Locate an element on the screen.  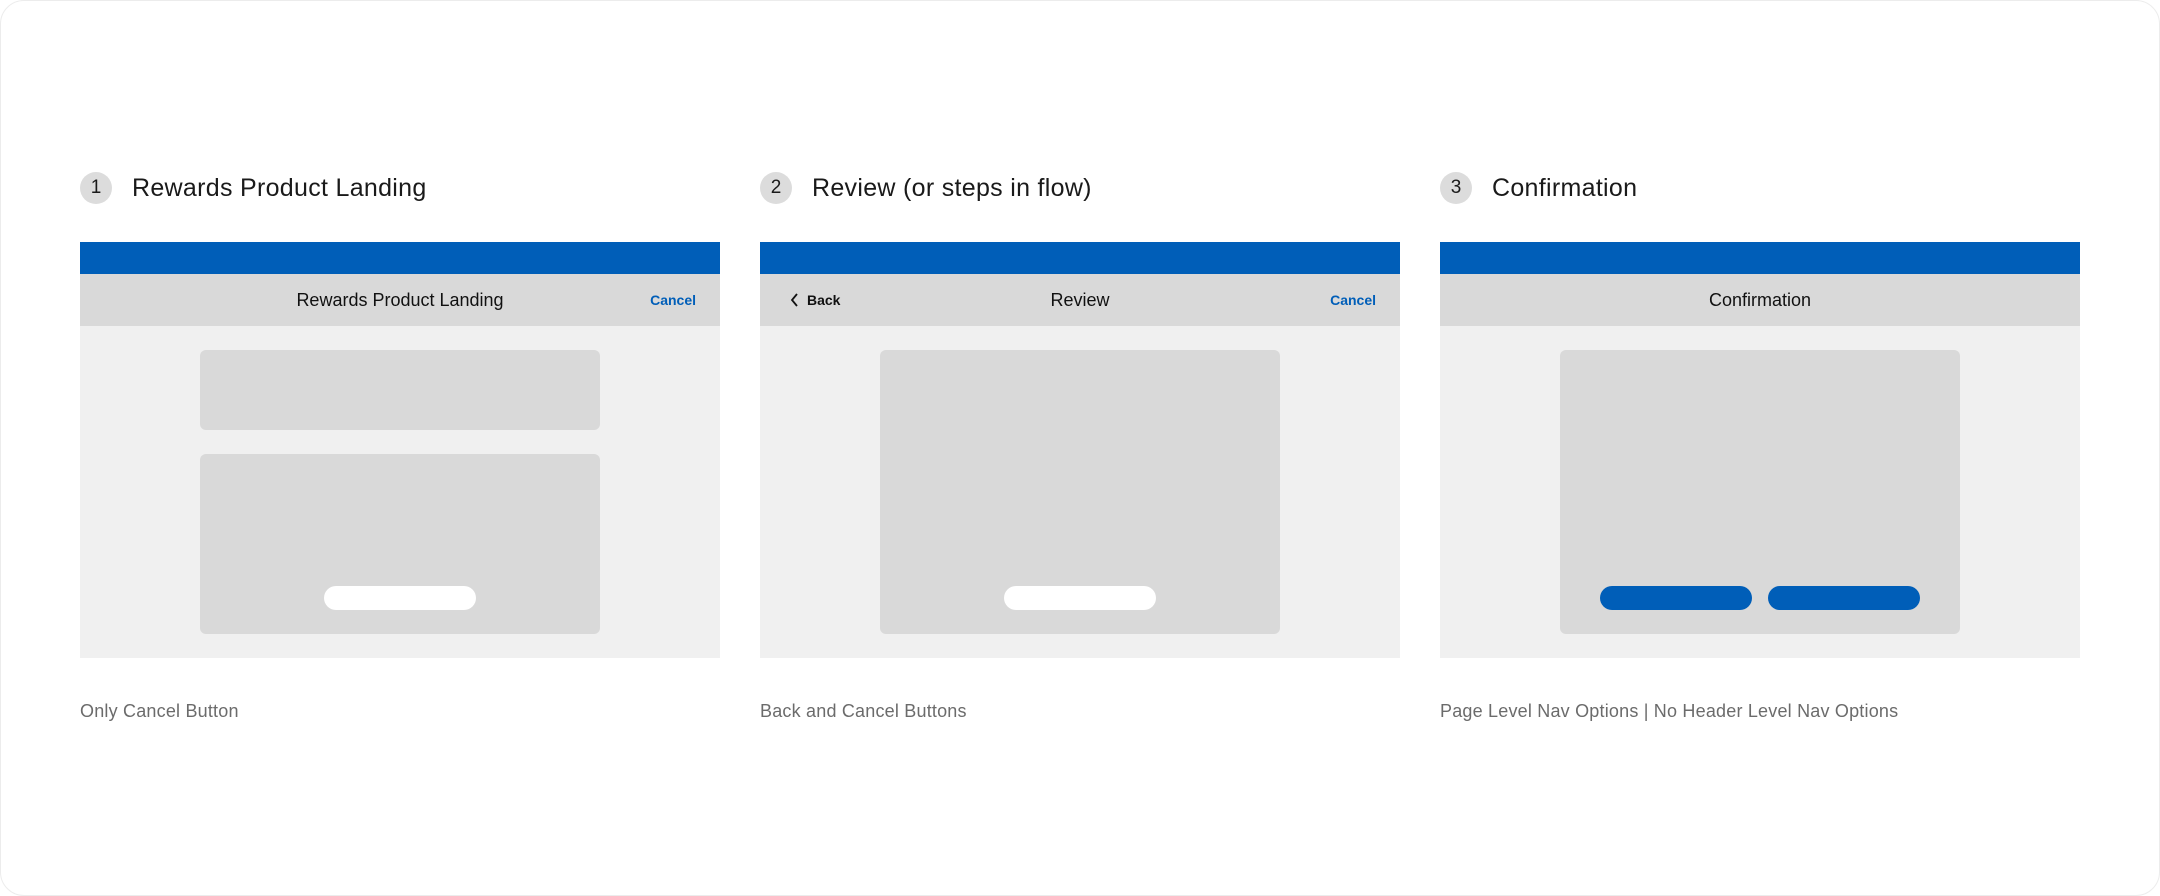
content-placeholder-top is located at coordinates (400, 390).